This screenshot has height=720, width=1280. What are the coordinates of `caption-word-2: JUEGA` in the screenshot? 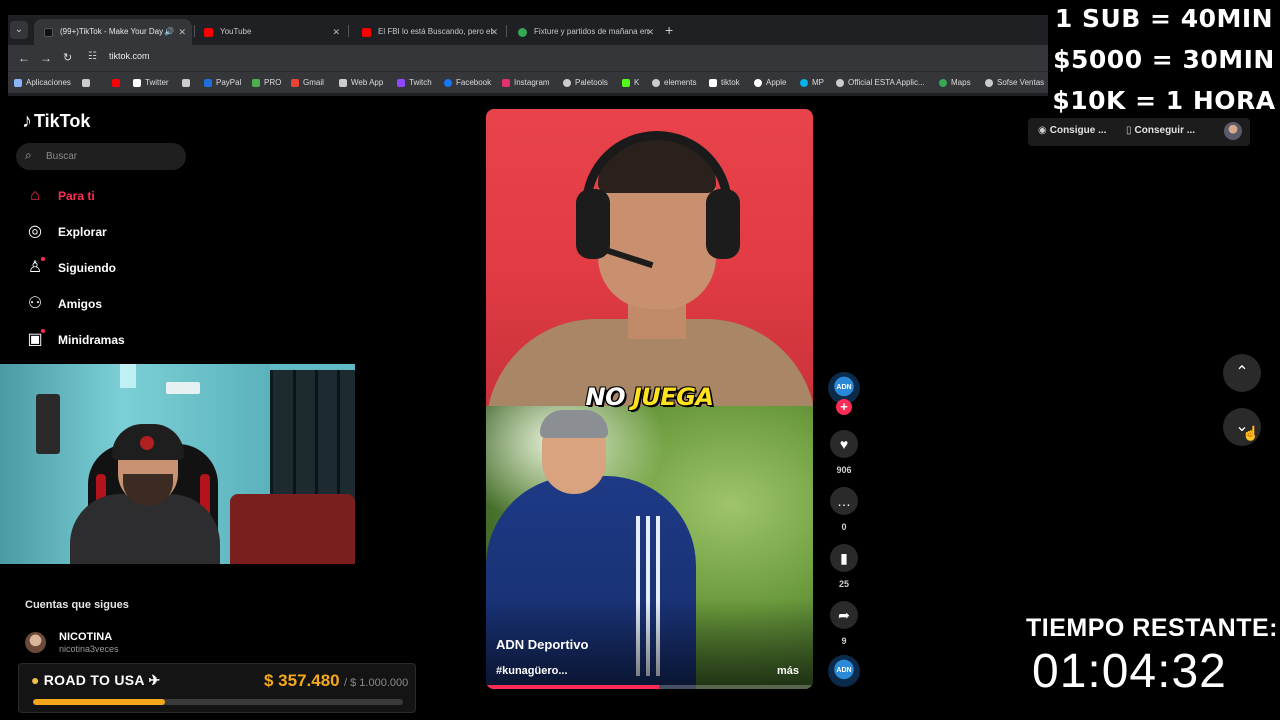 It's located at (673, 397).